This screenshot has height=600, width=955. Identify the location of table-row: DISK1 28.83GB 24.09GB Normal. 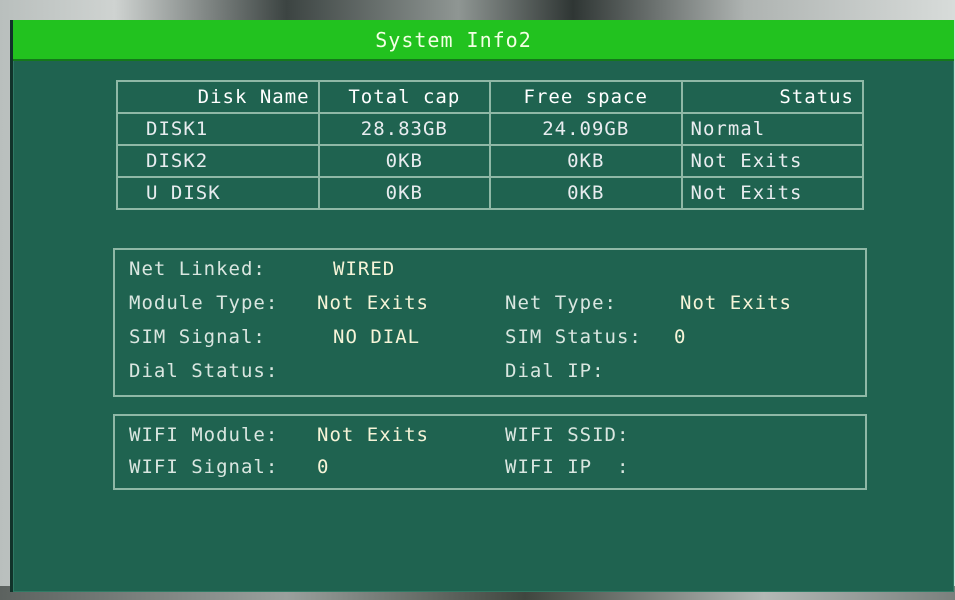
(490, 129).